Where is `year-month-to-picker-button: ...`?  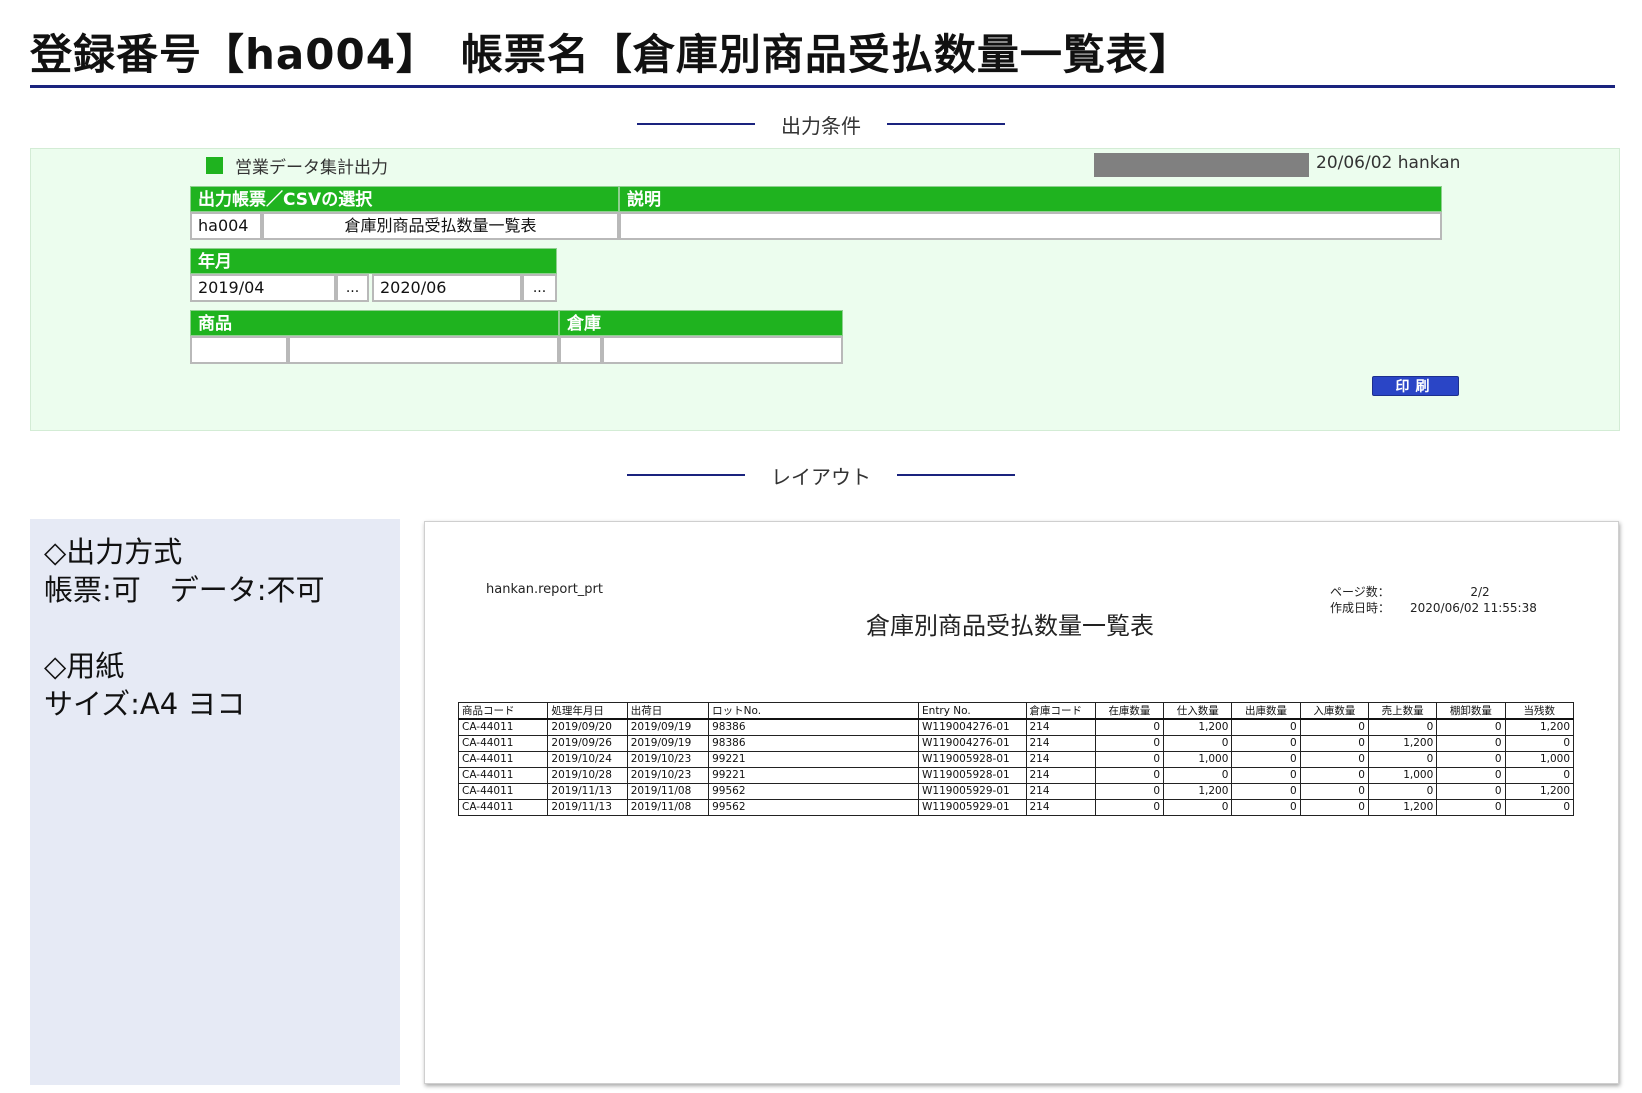
year-month-to-picker-button: ... is located at coordinates (539, 288).